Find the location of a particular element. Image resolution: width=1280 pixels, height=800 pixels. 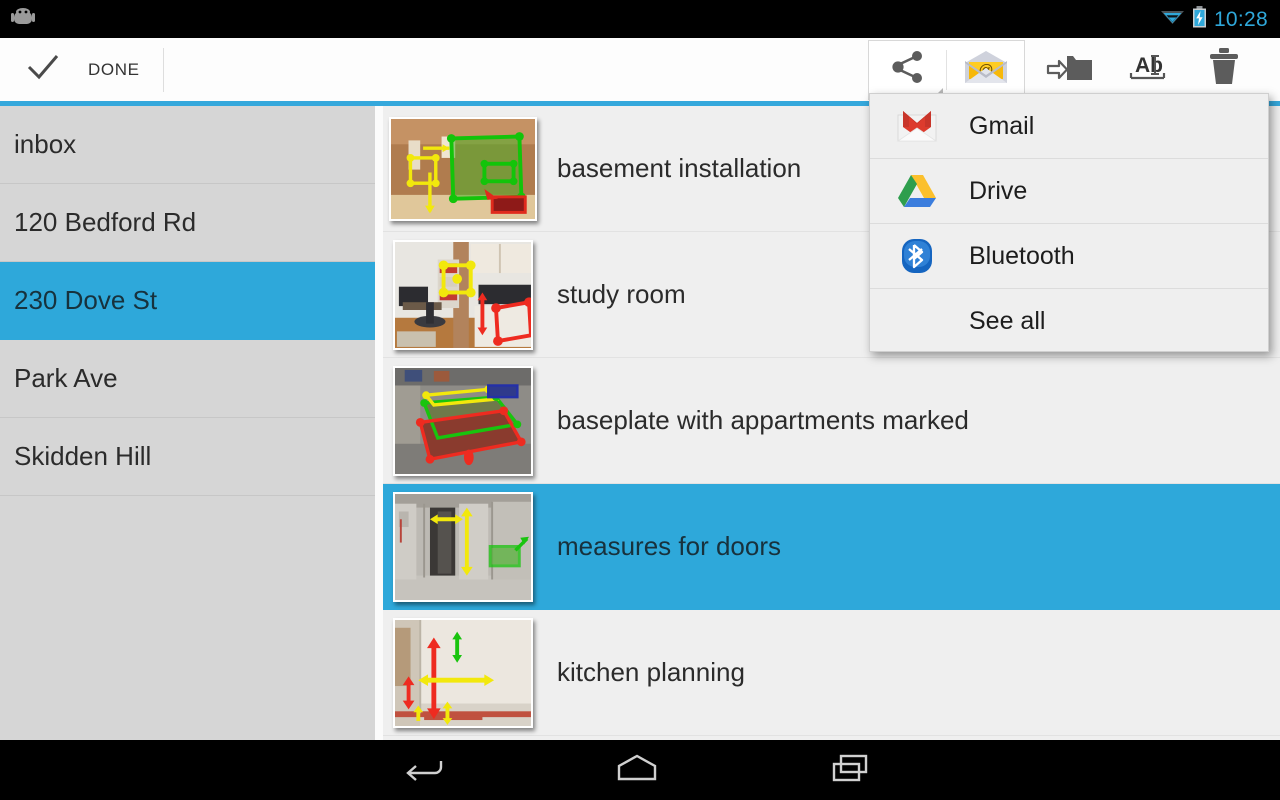

share-icon is located at coordinates (908, 69).